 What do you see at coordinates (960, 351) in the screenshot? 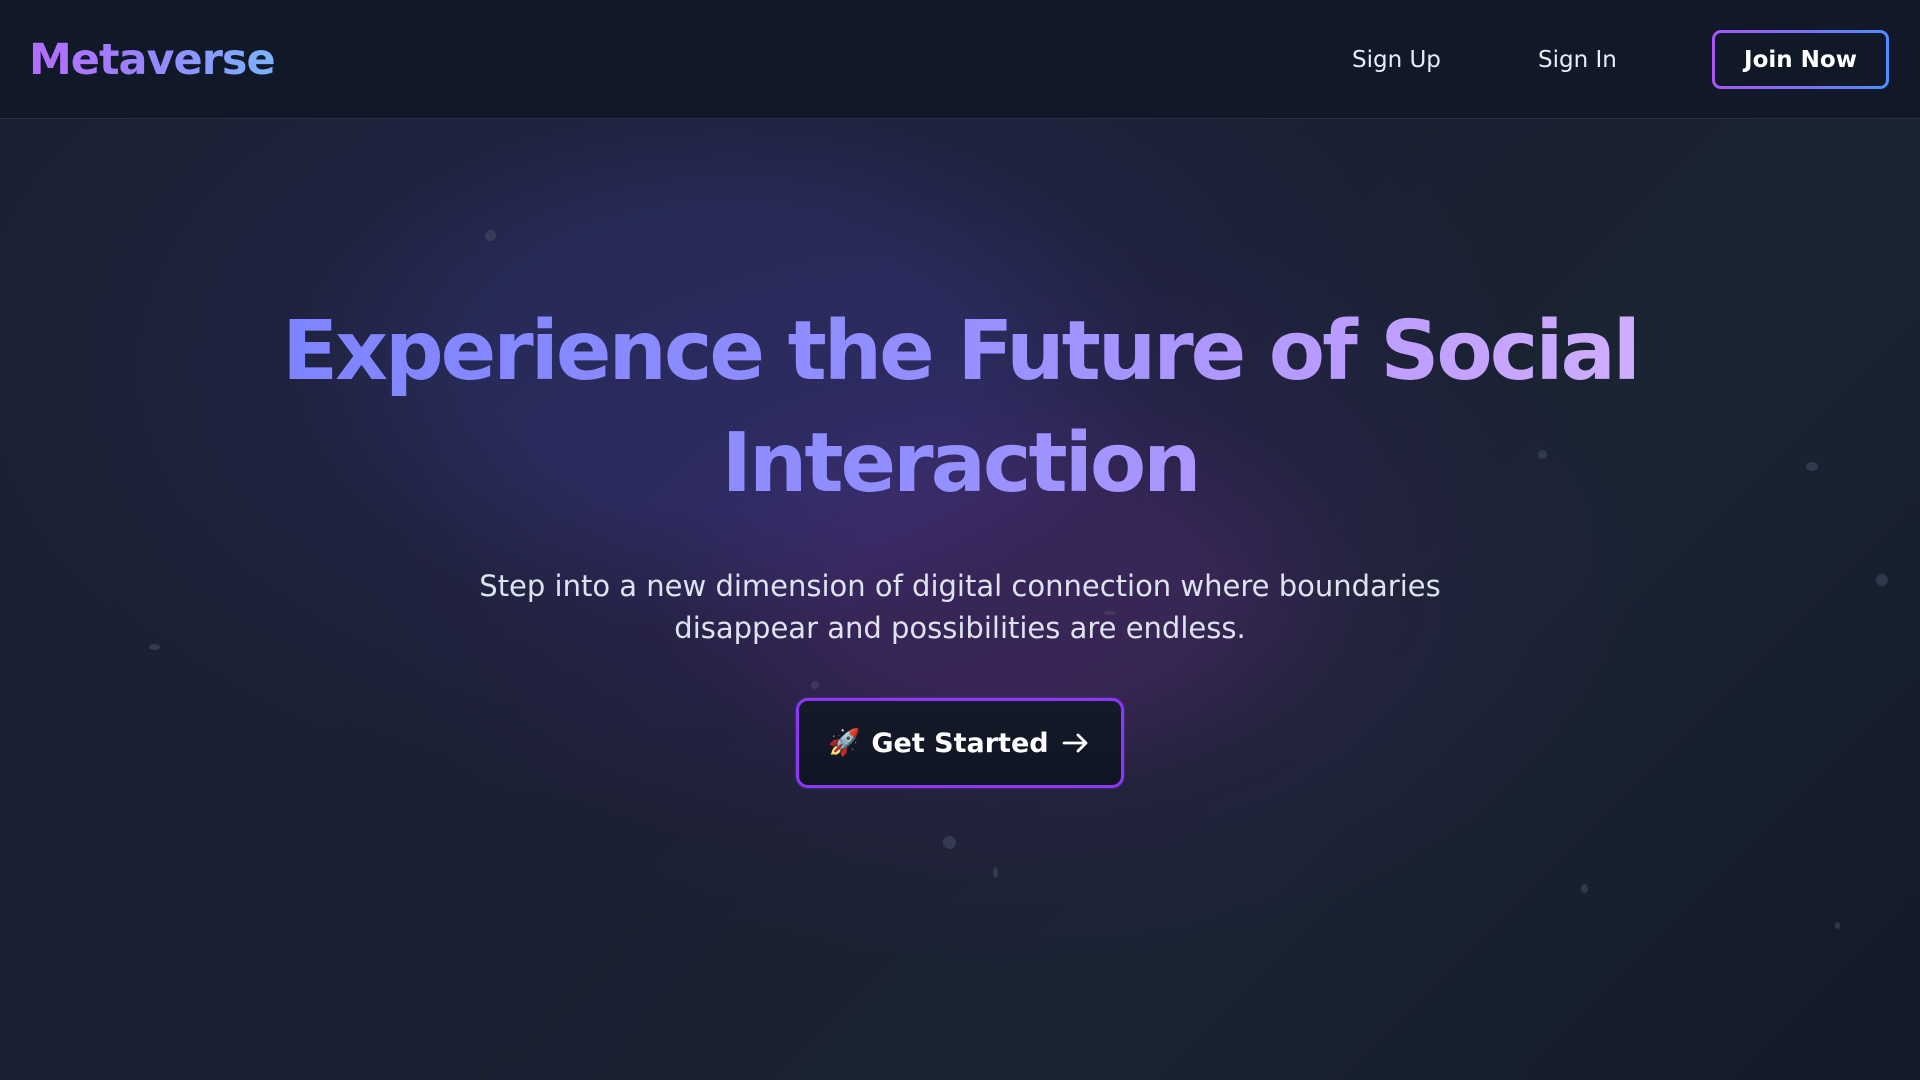
I see `hero-title-line-1: Experience the Future of Social` at bounding box center [960, 351].